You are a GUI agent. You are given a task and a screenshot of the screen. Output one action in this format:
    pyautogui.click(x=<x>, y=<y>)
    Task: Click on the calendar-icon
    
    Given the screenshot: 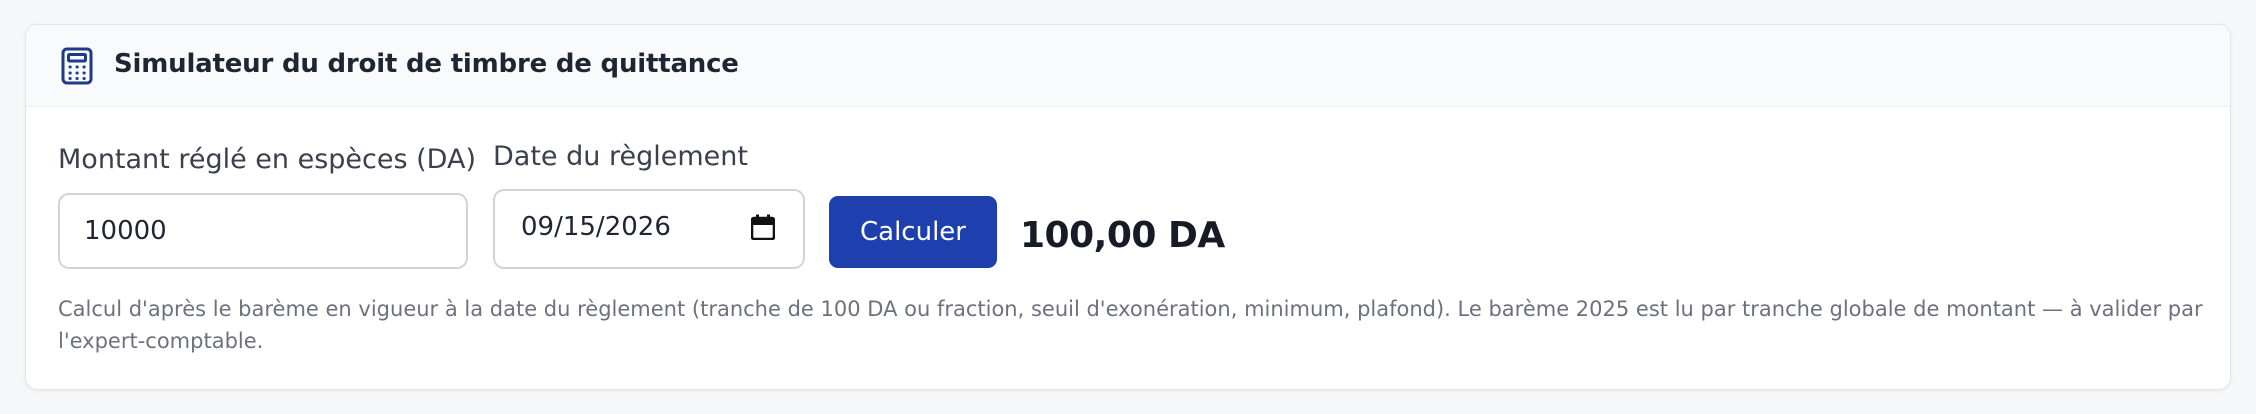 What is the action you would take?
    pyautogui.click(x=763, y=227)
    